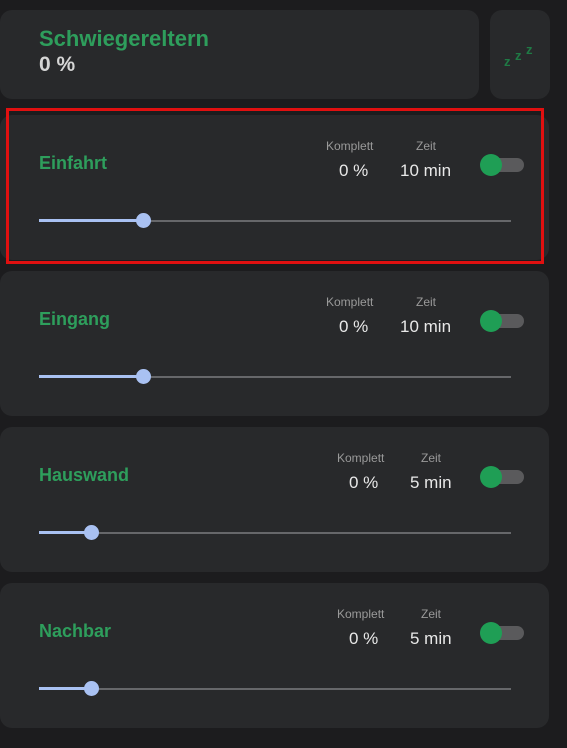 The image size is (567, 748). What do you see at coordinates (124, 38) in the screenshot?
I see `group-title: Schwiegereltern` at bounding box center [124, 38].